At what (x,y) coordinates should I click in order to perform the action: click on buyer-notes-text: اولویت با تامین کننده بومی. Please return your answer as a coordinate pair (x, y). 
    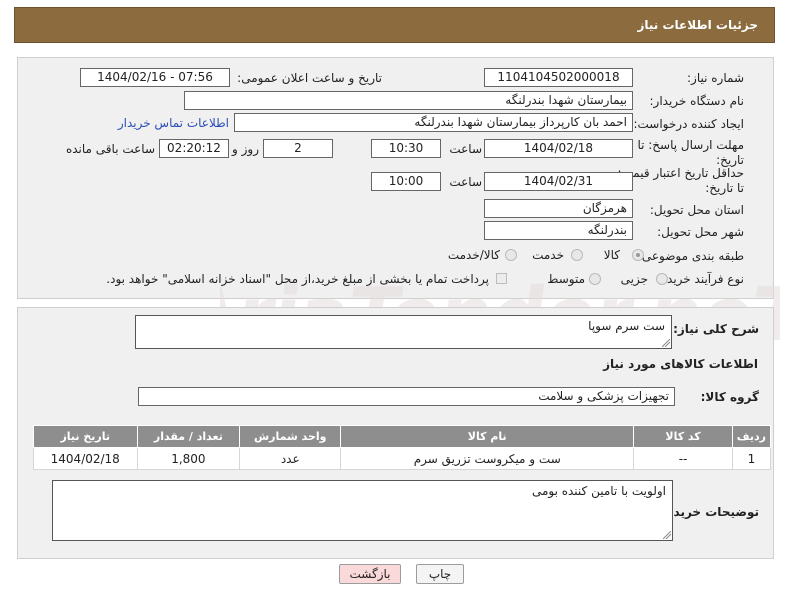
    Looking at the image, I should click on (598, 491).